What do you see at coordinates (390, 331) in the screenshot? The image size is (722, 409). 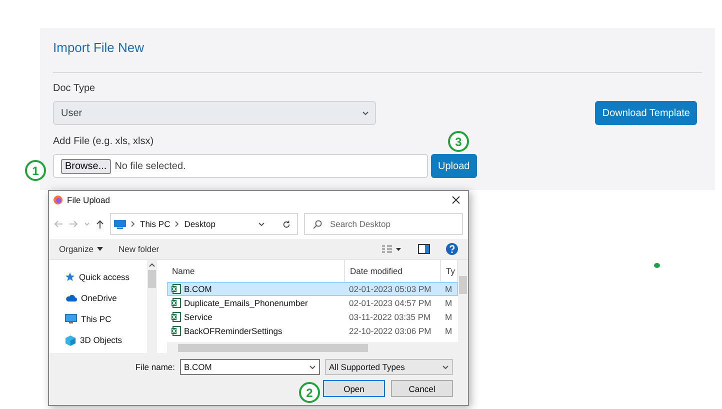 I see `date-cell-text: 22-10-2022 03:06 PM` at bounding box center [390, 331].